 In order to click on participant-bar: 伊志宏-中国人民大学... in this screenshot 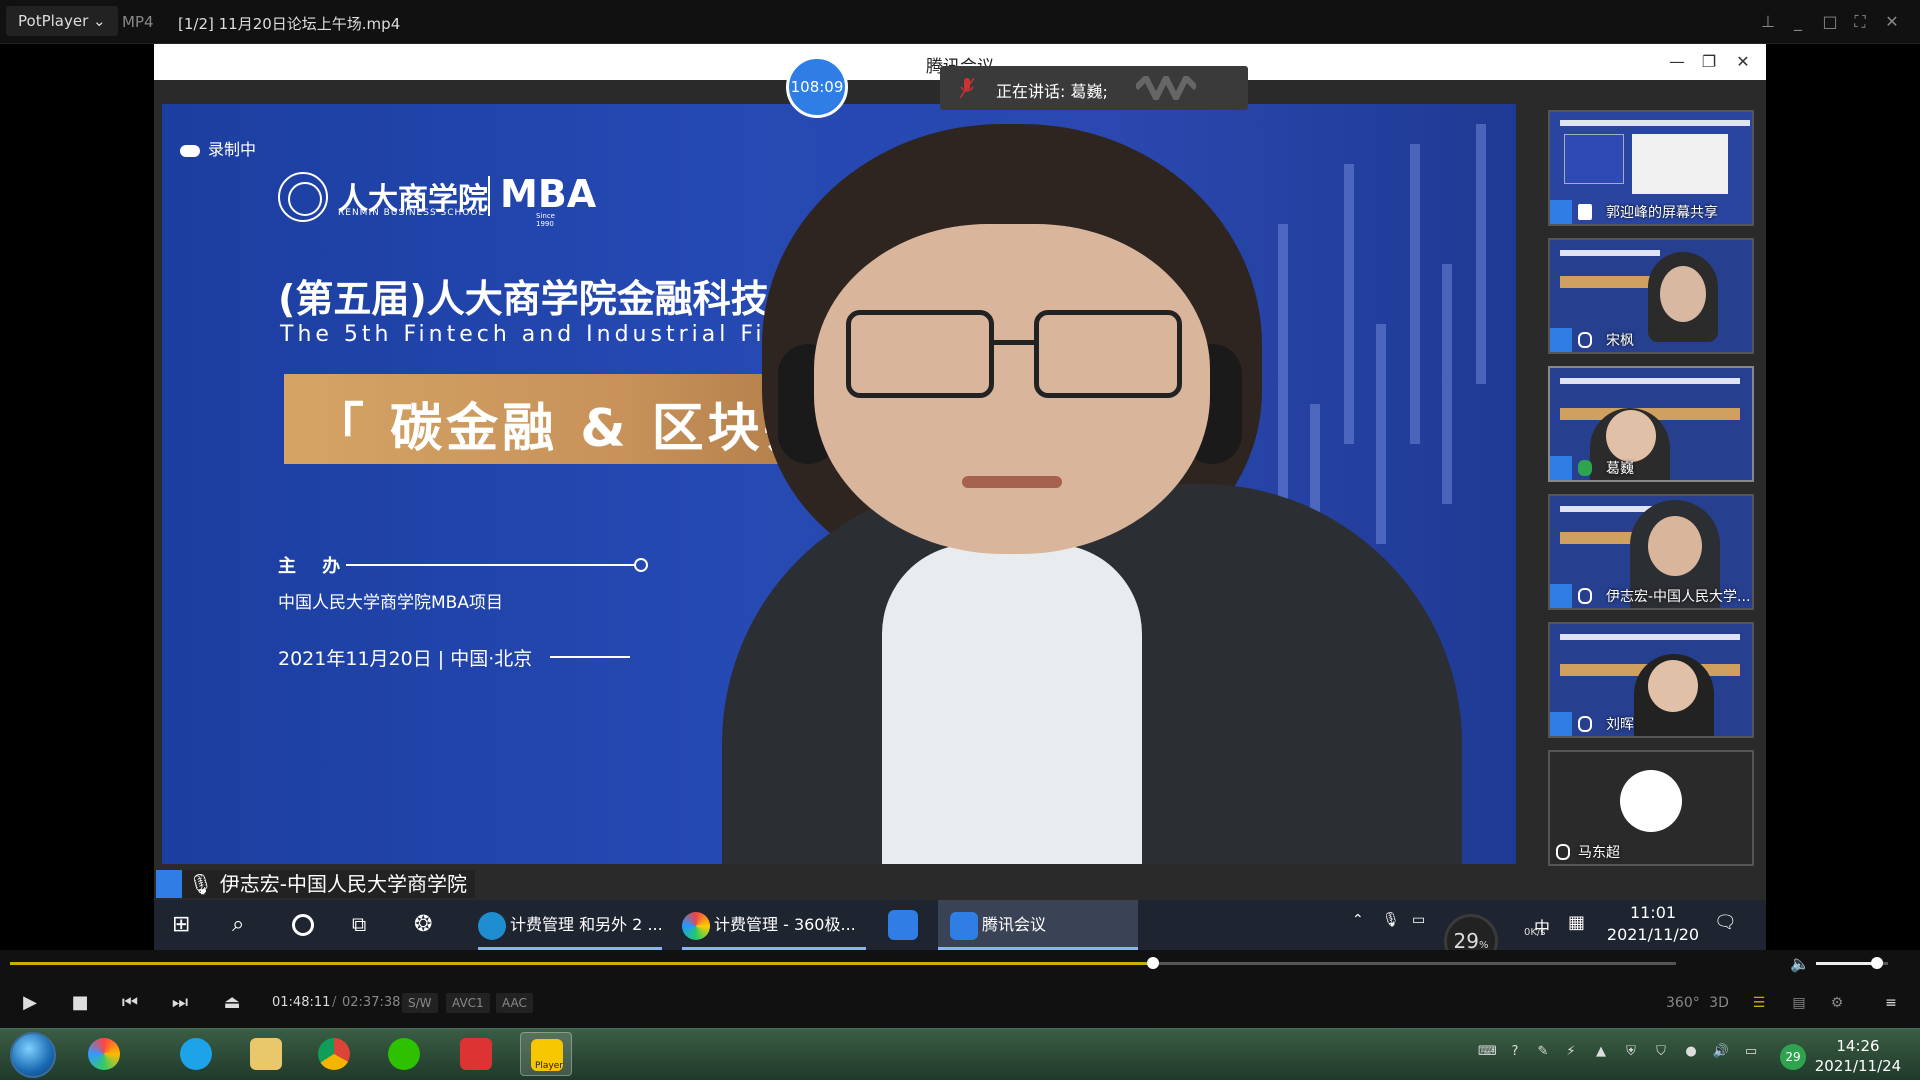, I will do `click(1650, 596)`.